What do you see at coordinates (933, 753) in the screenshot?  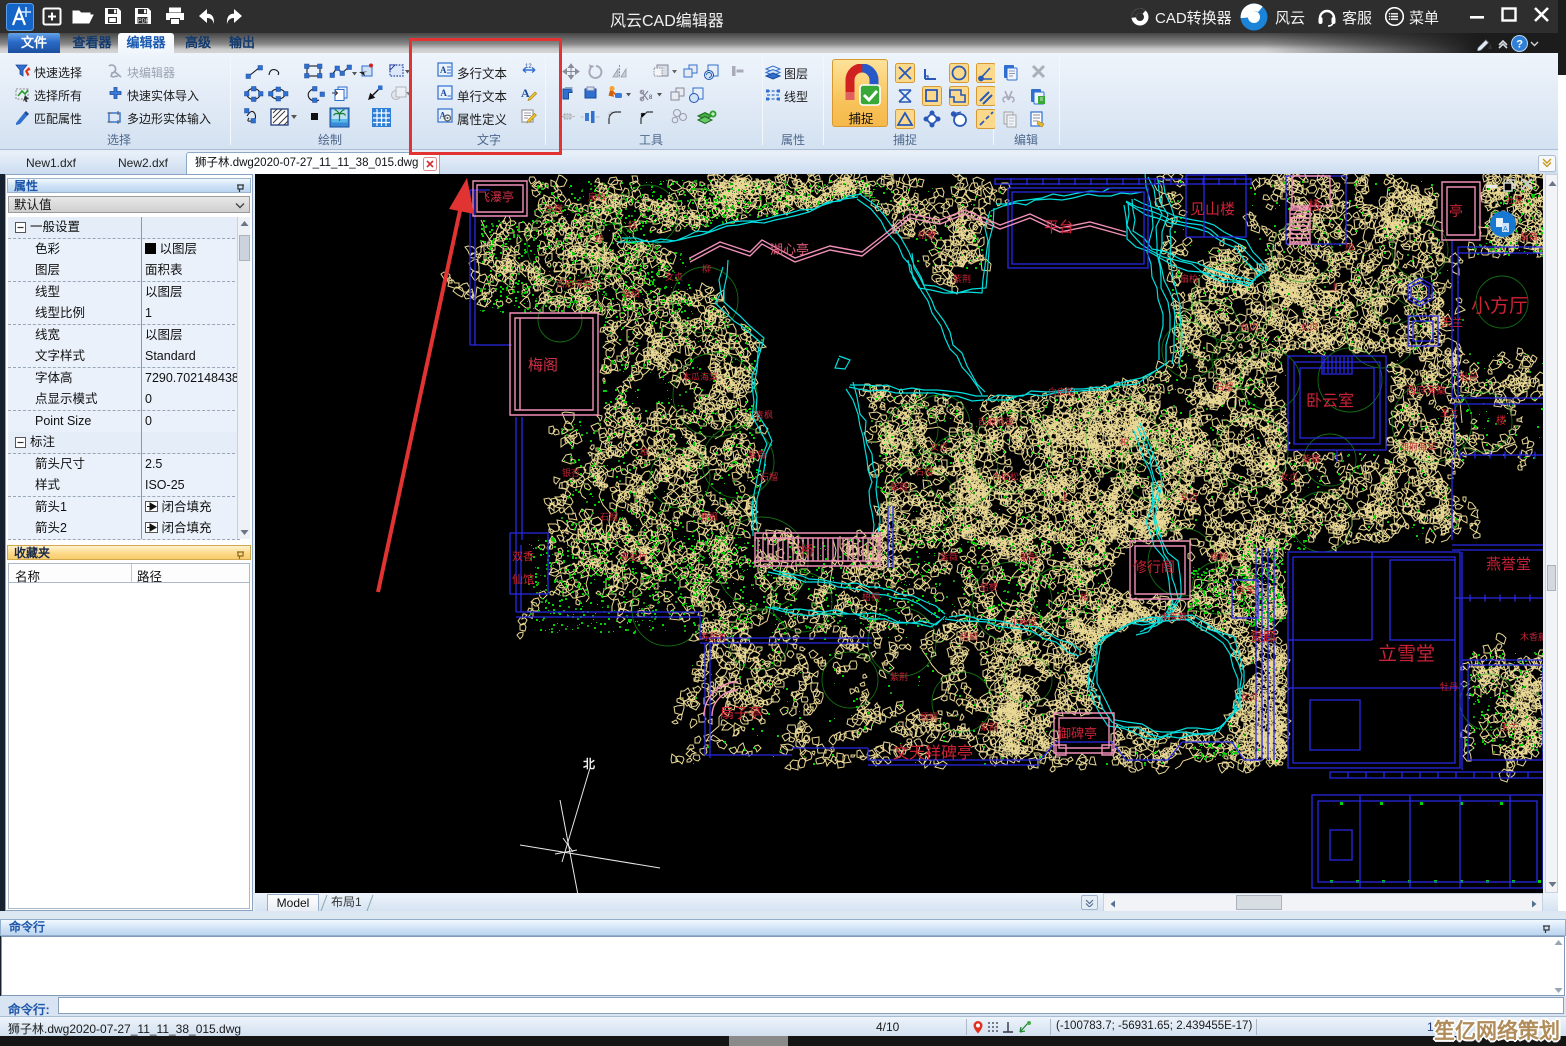 I see `svg-text: 文天祥碑亭` at bounding box center [933, 753].